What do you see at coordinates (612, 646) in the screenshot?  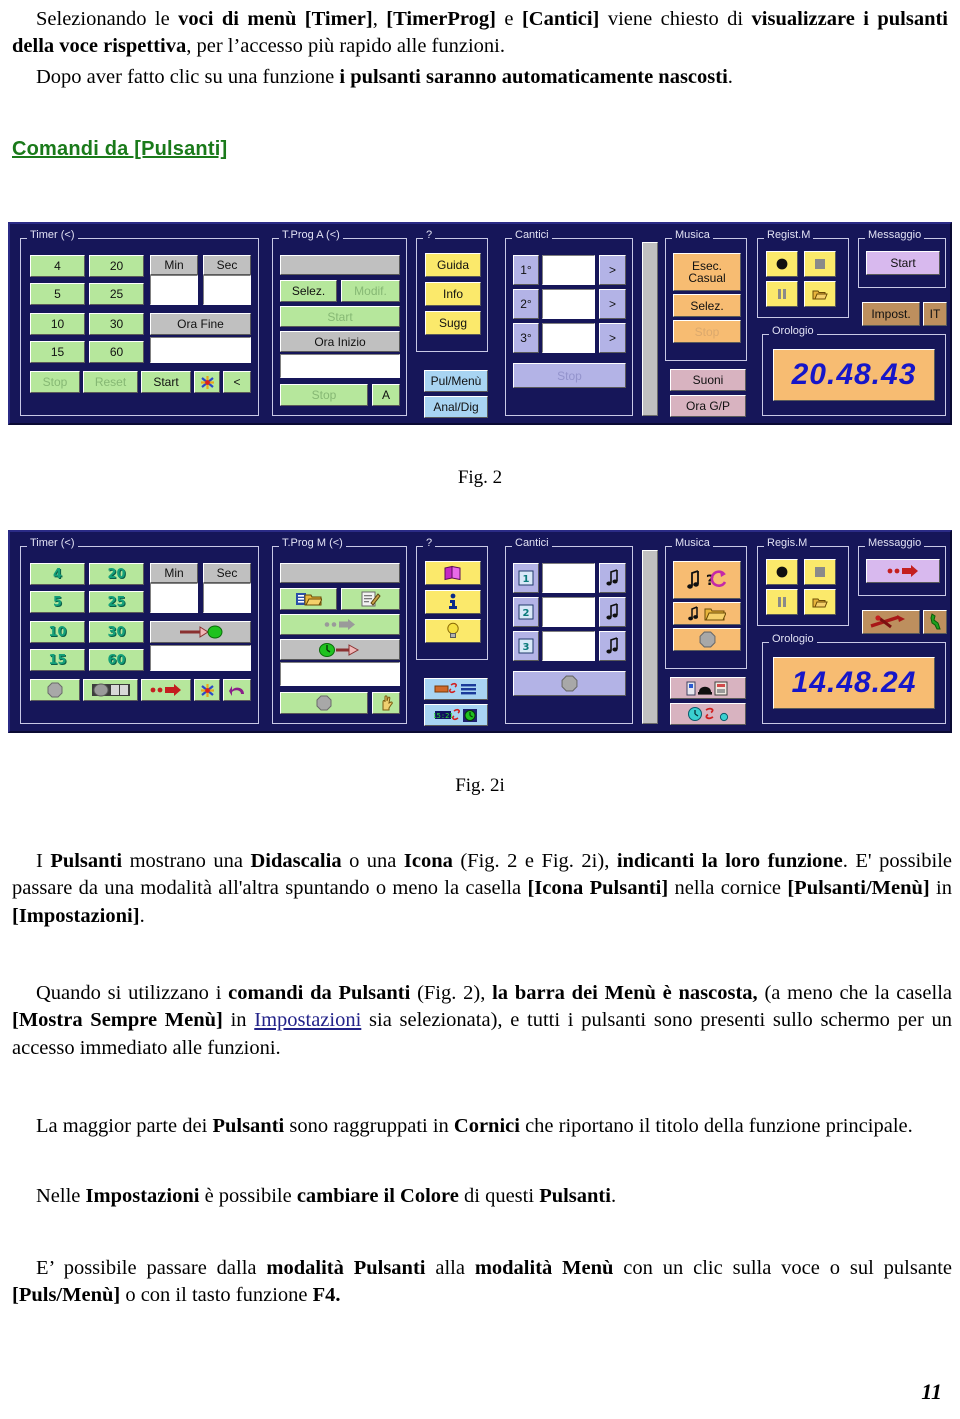 I see `cantici-row-3-go` at bounding box center [612, 646].